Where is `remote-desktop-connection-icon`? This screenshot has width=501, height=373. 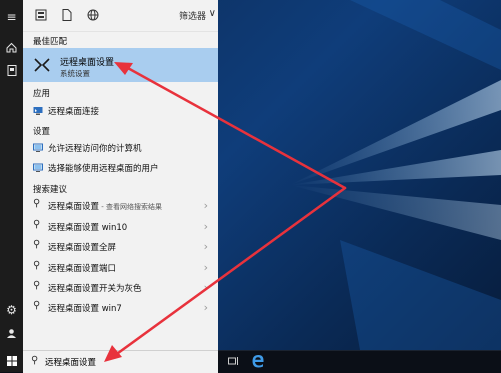
remote-desktop-connection-icon is located at coordinates (38, 111).